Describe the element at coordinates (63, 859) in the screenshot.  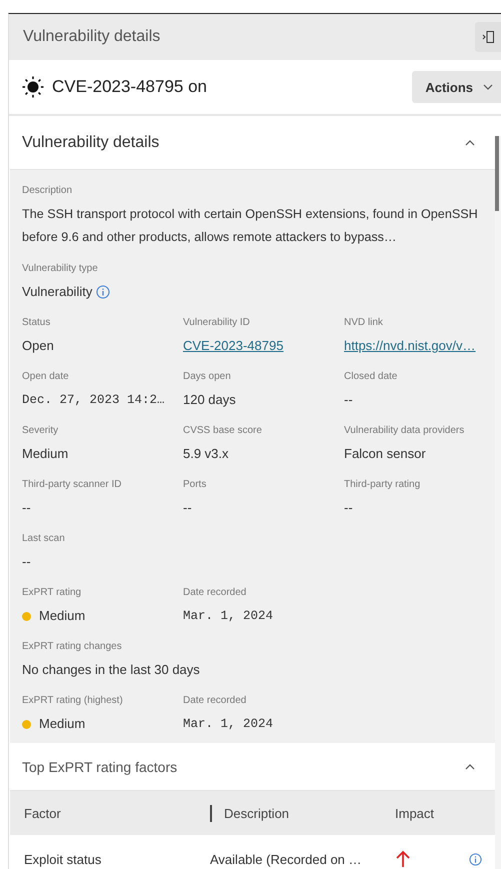
I see `table-cell-text: Exploit status` at that location.